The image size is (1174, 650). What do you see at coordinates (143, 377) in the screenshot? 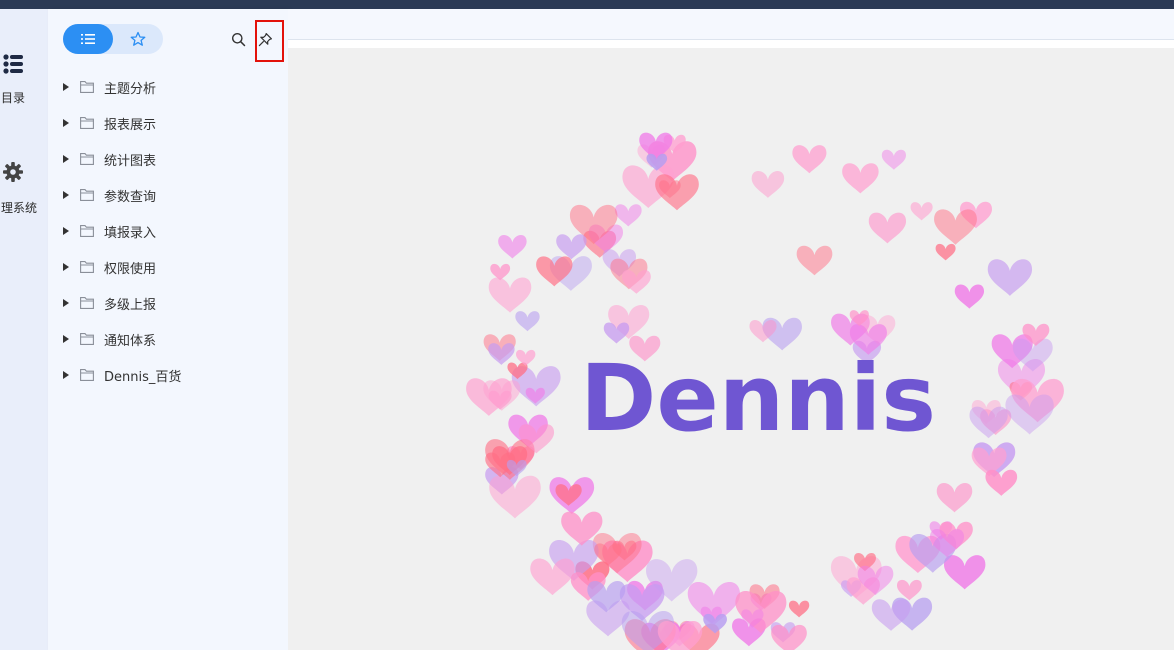
I see `tree-item-label: Dennis_百货` at bounding box center [143, 377].